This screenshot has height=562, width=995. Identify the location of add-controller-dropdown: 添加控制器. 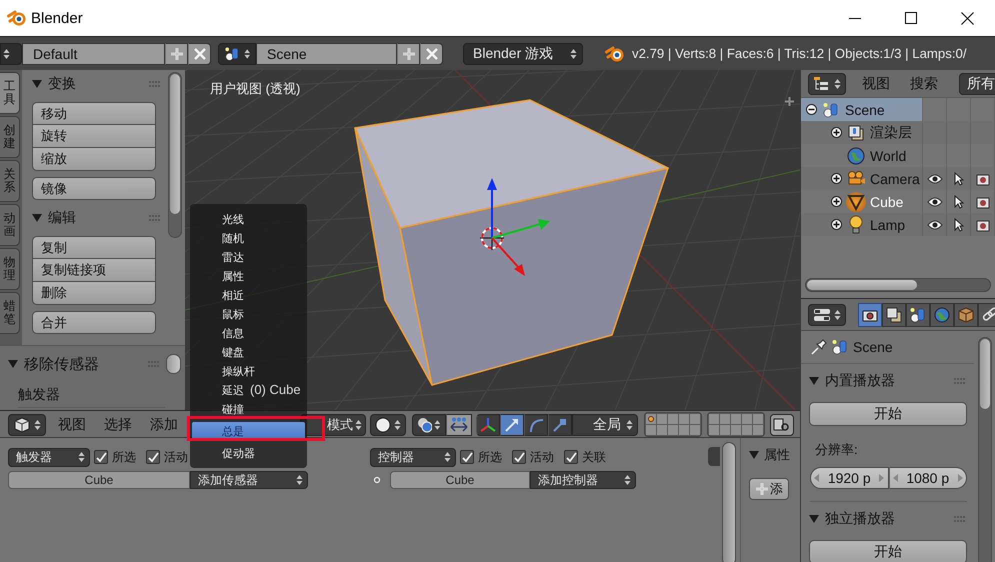
(583, 480).